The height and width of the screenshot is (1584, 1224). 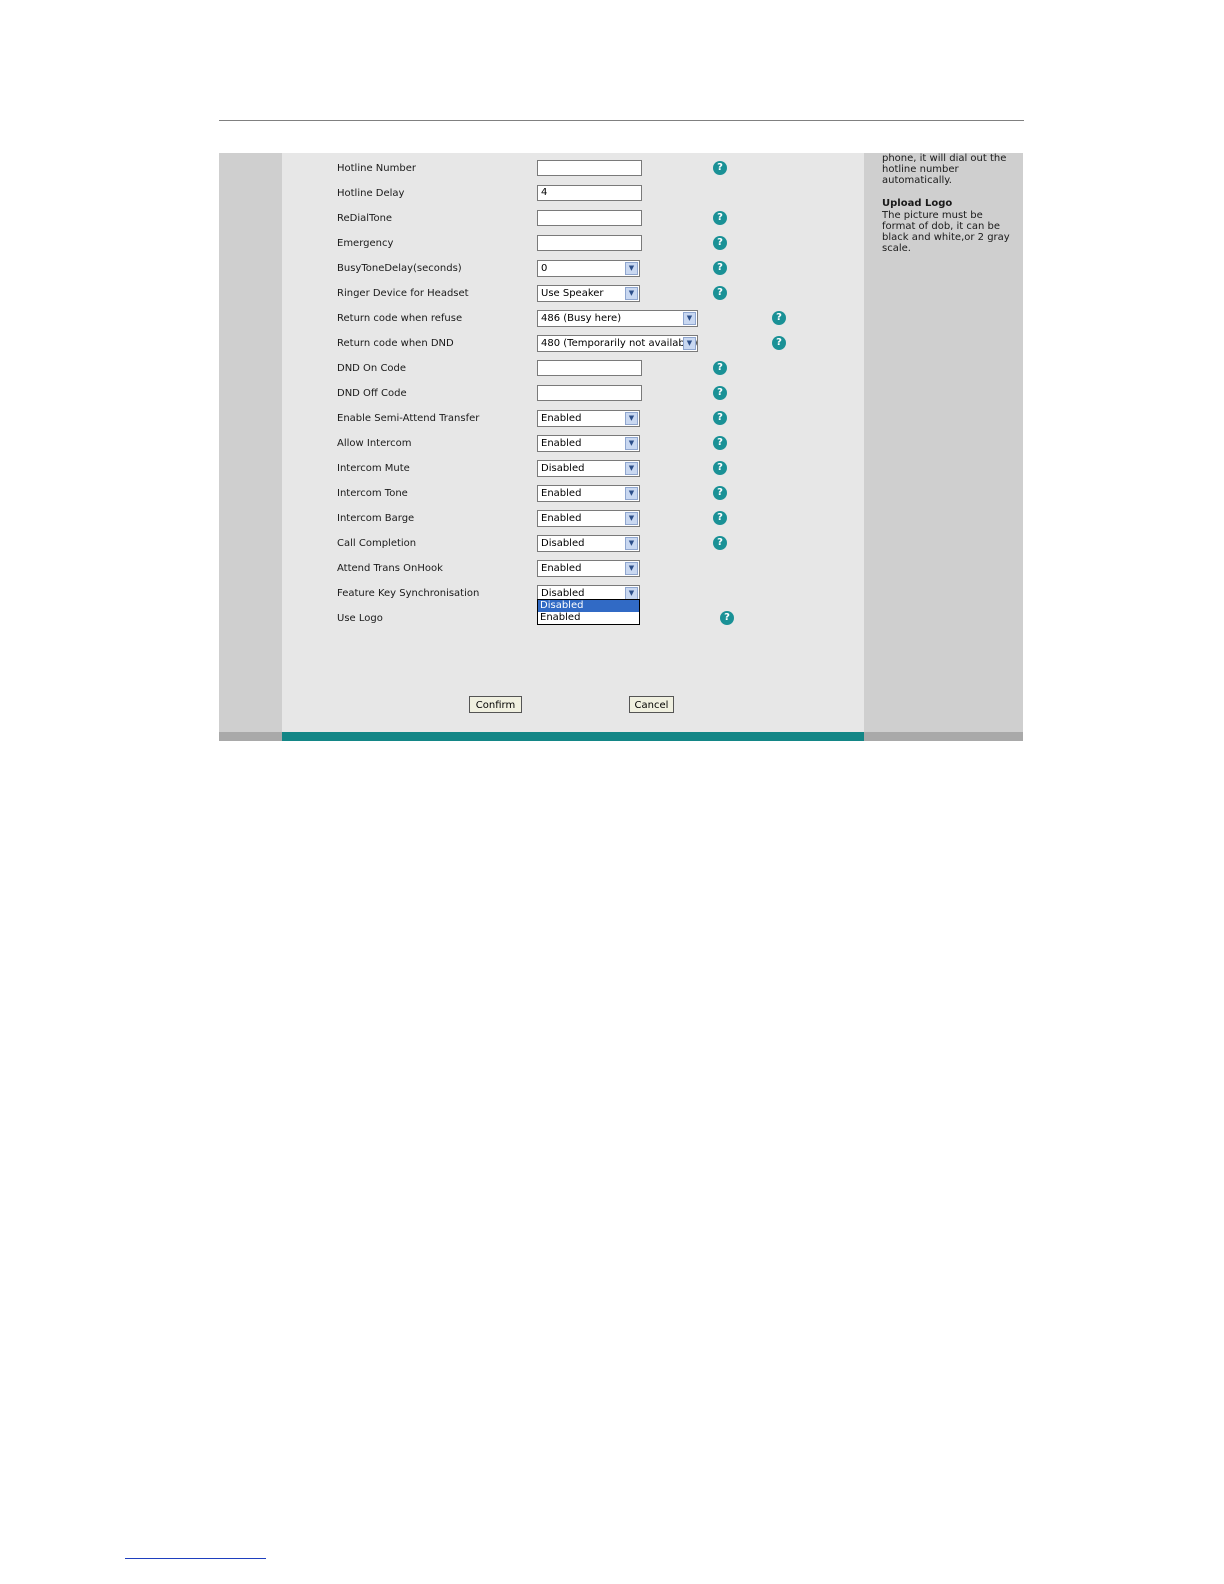 I want to click on select-intercom-barge: Enabled ▼, so click(x=588, y=518).